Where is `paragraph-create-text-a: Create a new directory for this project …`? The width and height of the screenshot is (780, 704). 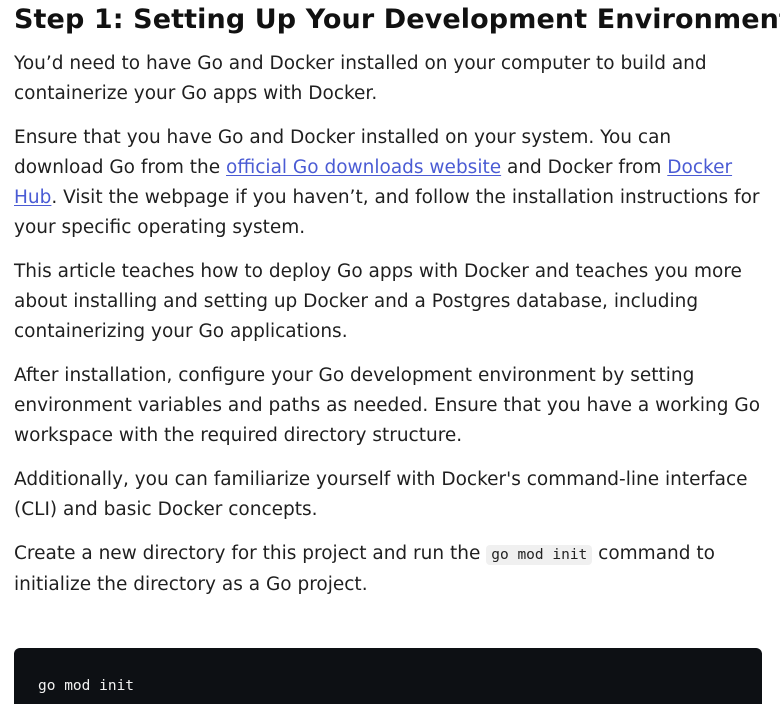
paragraph-create-text-a: Create a new directory for this project … is located at coordinates (250, 553).